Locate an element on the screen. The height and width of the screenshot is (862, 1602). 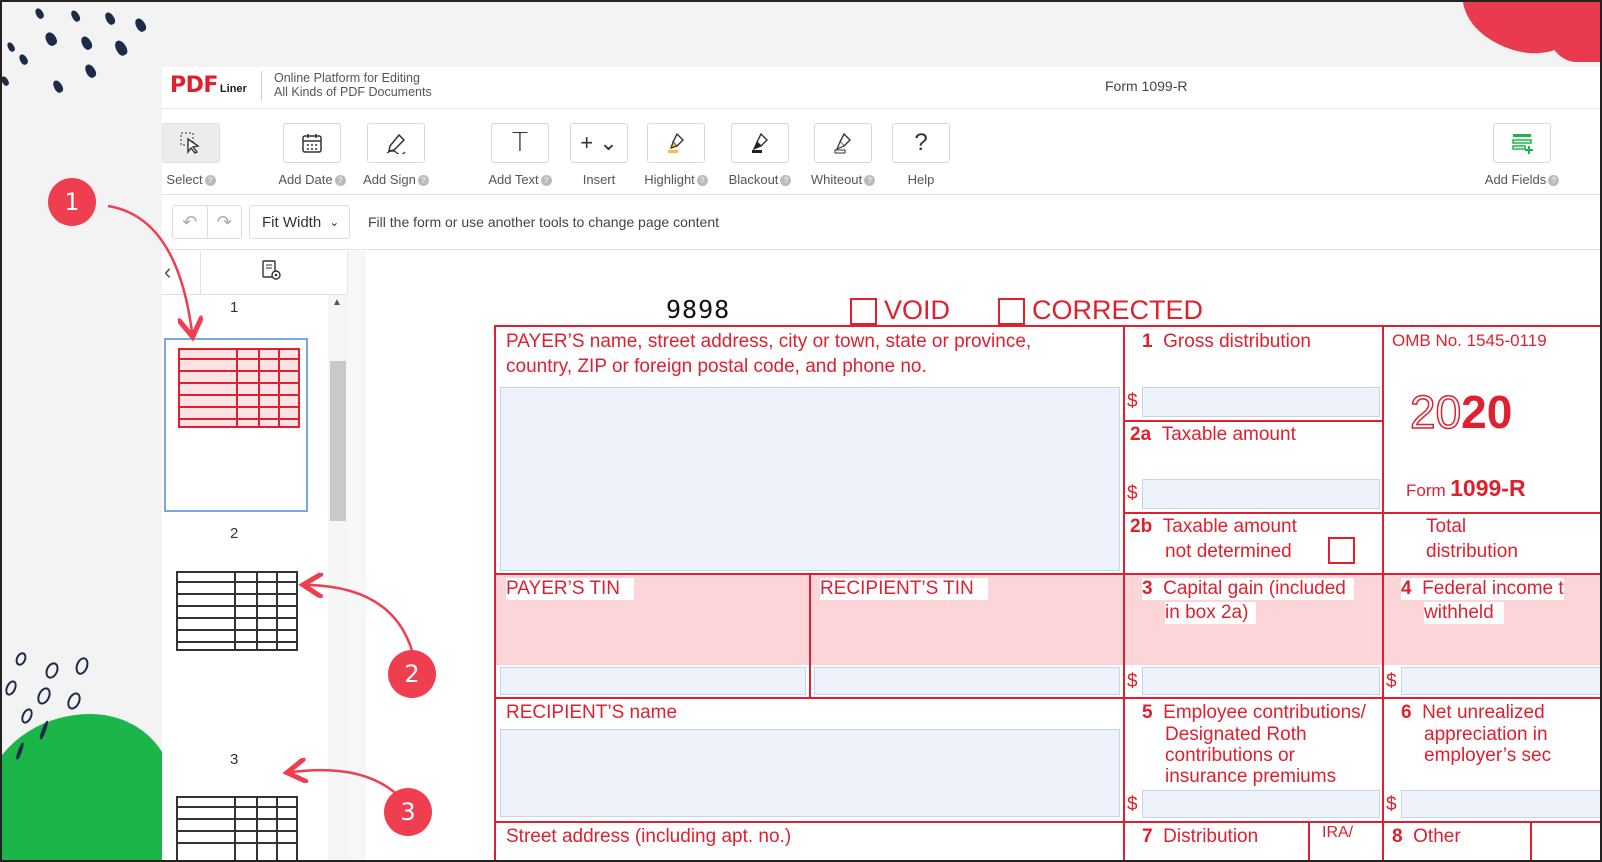
annotation-badge-2: 2 is located at coordinates (412, 674).